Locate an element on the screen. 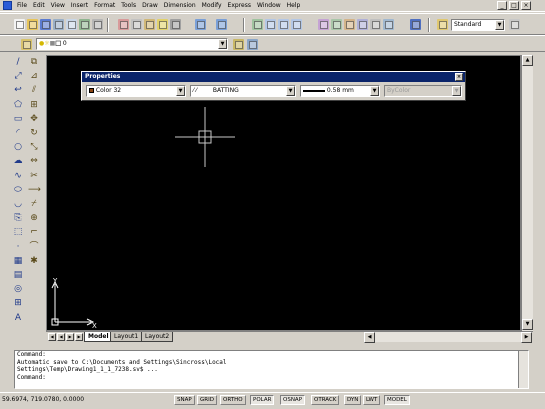  text-style-select: Standard ▼ is located at coordinates (478, 25).